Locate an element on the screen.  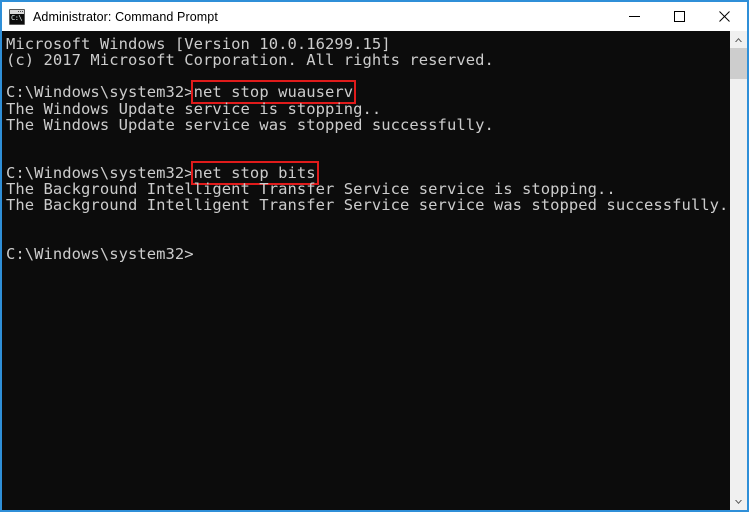
scroll-down-button is located at coordinates (738, 501).